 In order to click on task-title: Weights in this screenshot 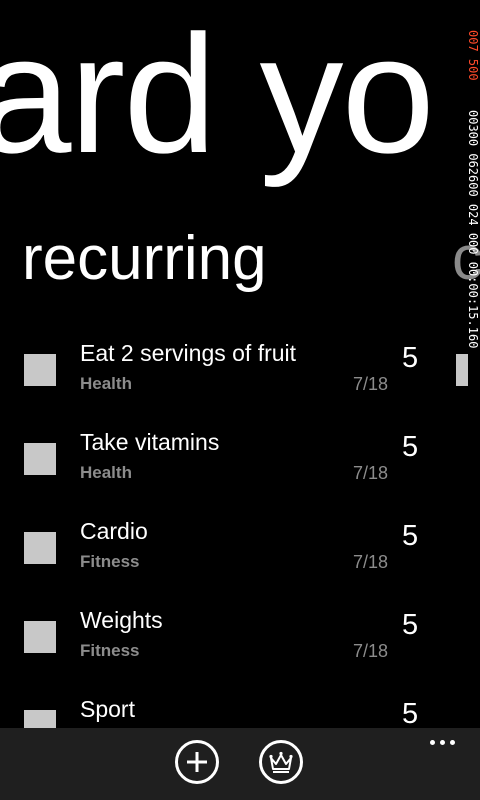, I will do `click(121, 620)`.